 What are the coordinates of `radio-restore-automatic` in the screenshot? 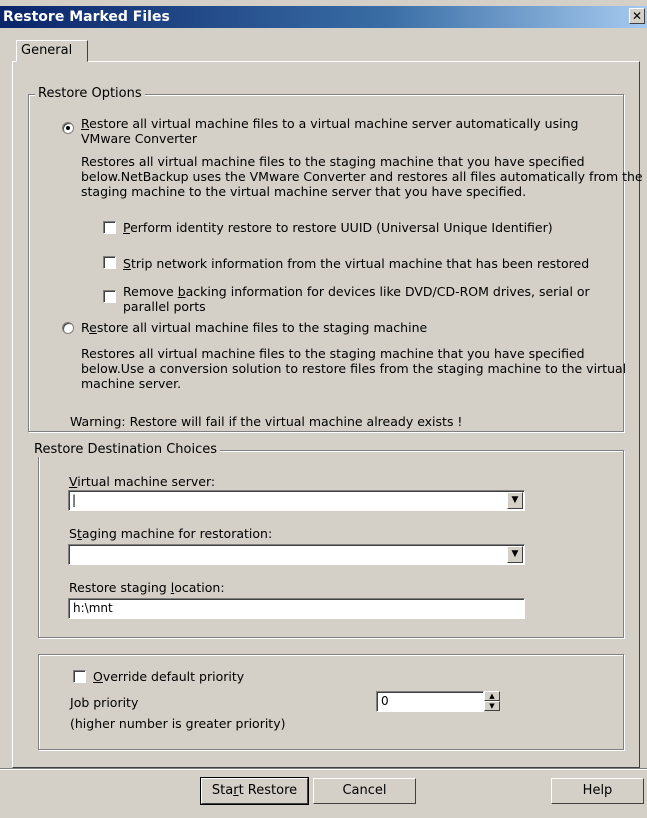 It's located at (68, 128).